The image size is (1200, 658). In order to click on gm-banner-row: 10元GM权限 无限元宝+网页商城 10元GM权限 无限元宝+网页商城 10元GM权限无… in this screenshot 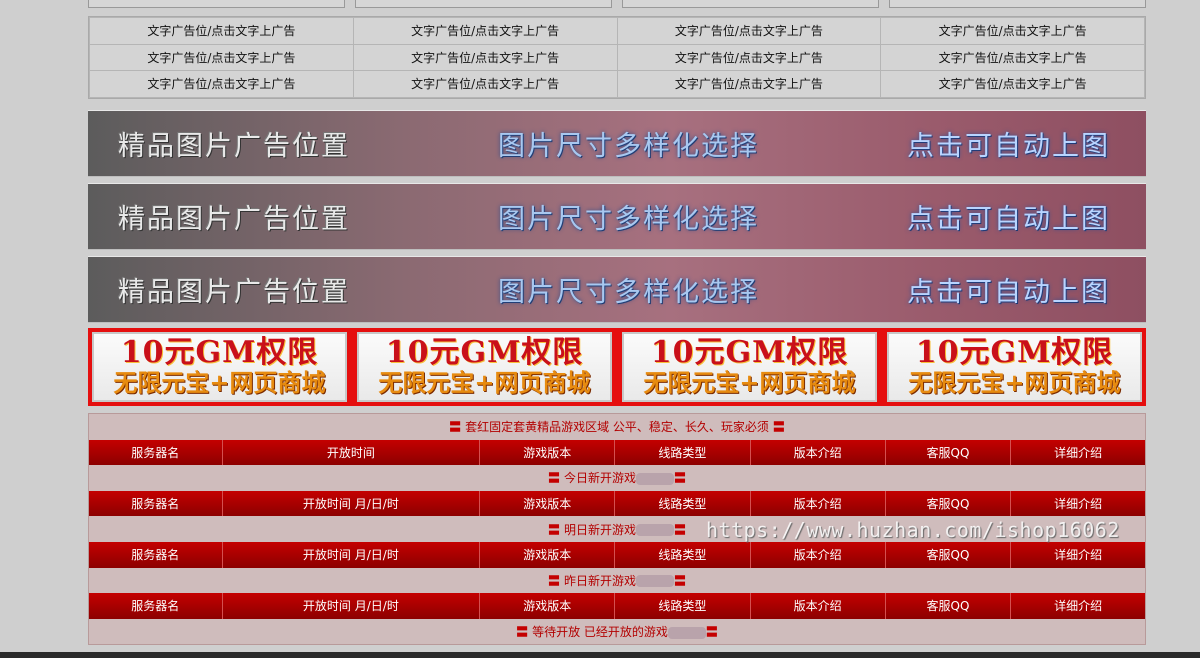, I will do `click(617, 367)`.